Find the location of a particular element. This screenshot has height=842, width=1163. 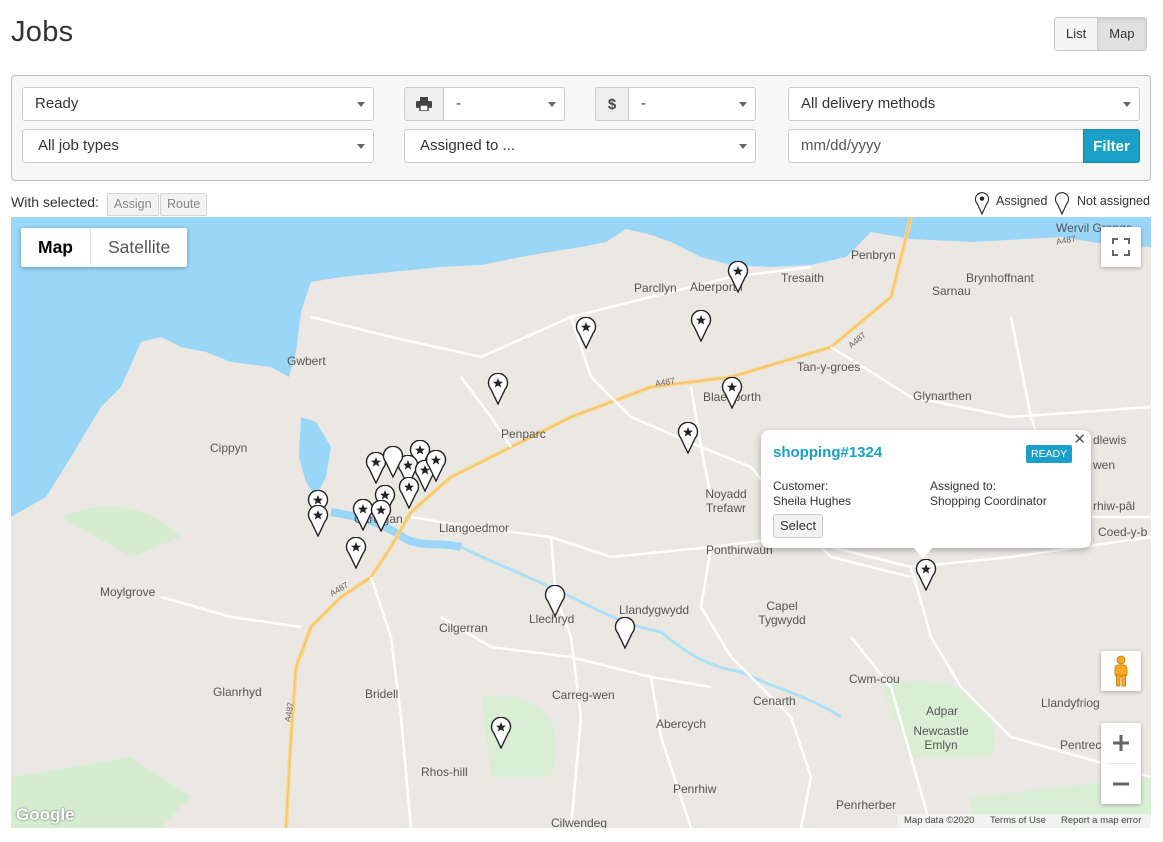

printer-icon is located at coordinates (424, 104).